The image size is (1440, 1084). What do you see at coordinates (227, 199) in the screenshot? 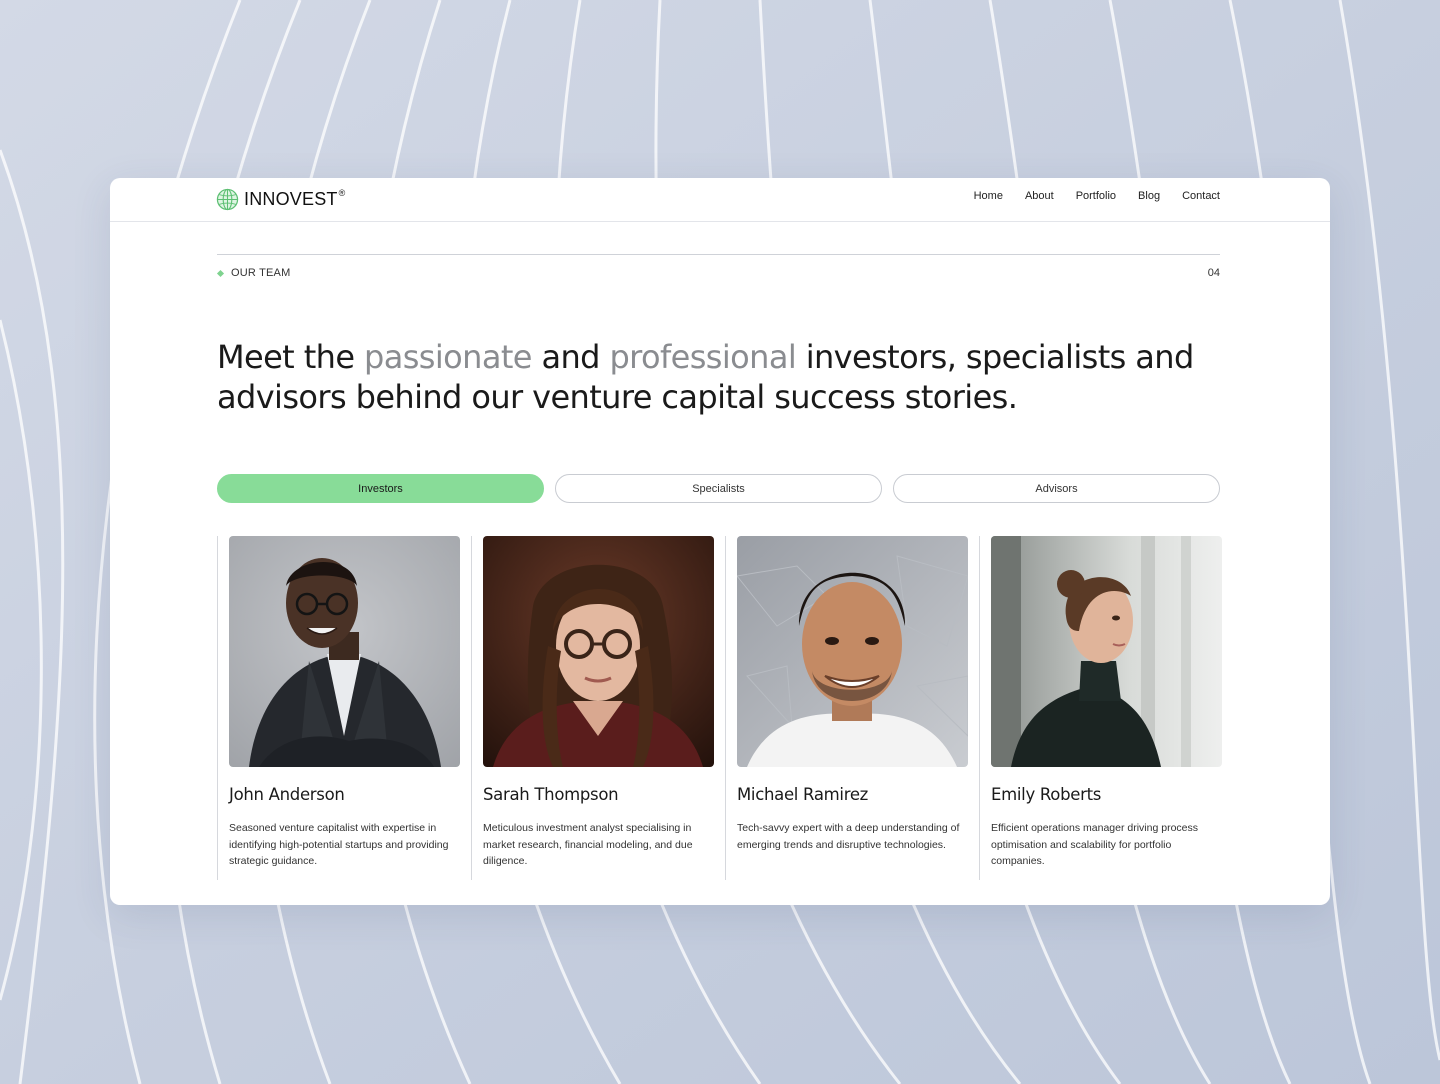
I see `globe-icon` at bounding box center [227, 199].